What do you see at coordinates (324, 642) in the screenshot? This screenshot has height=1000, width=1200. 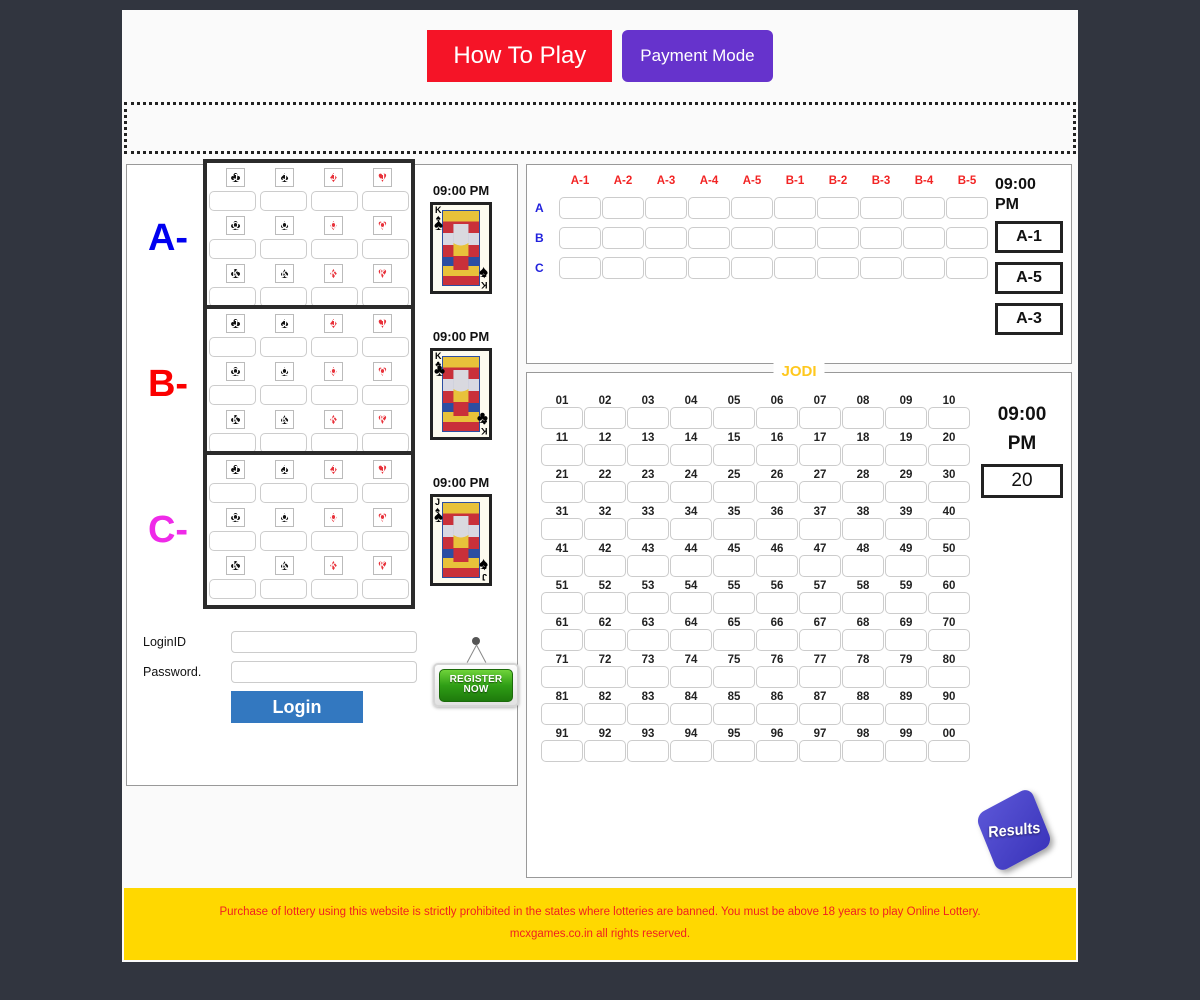 I see `loginid-input` at bounding box center [324, 642].